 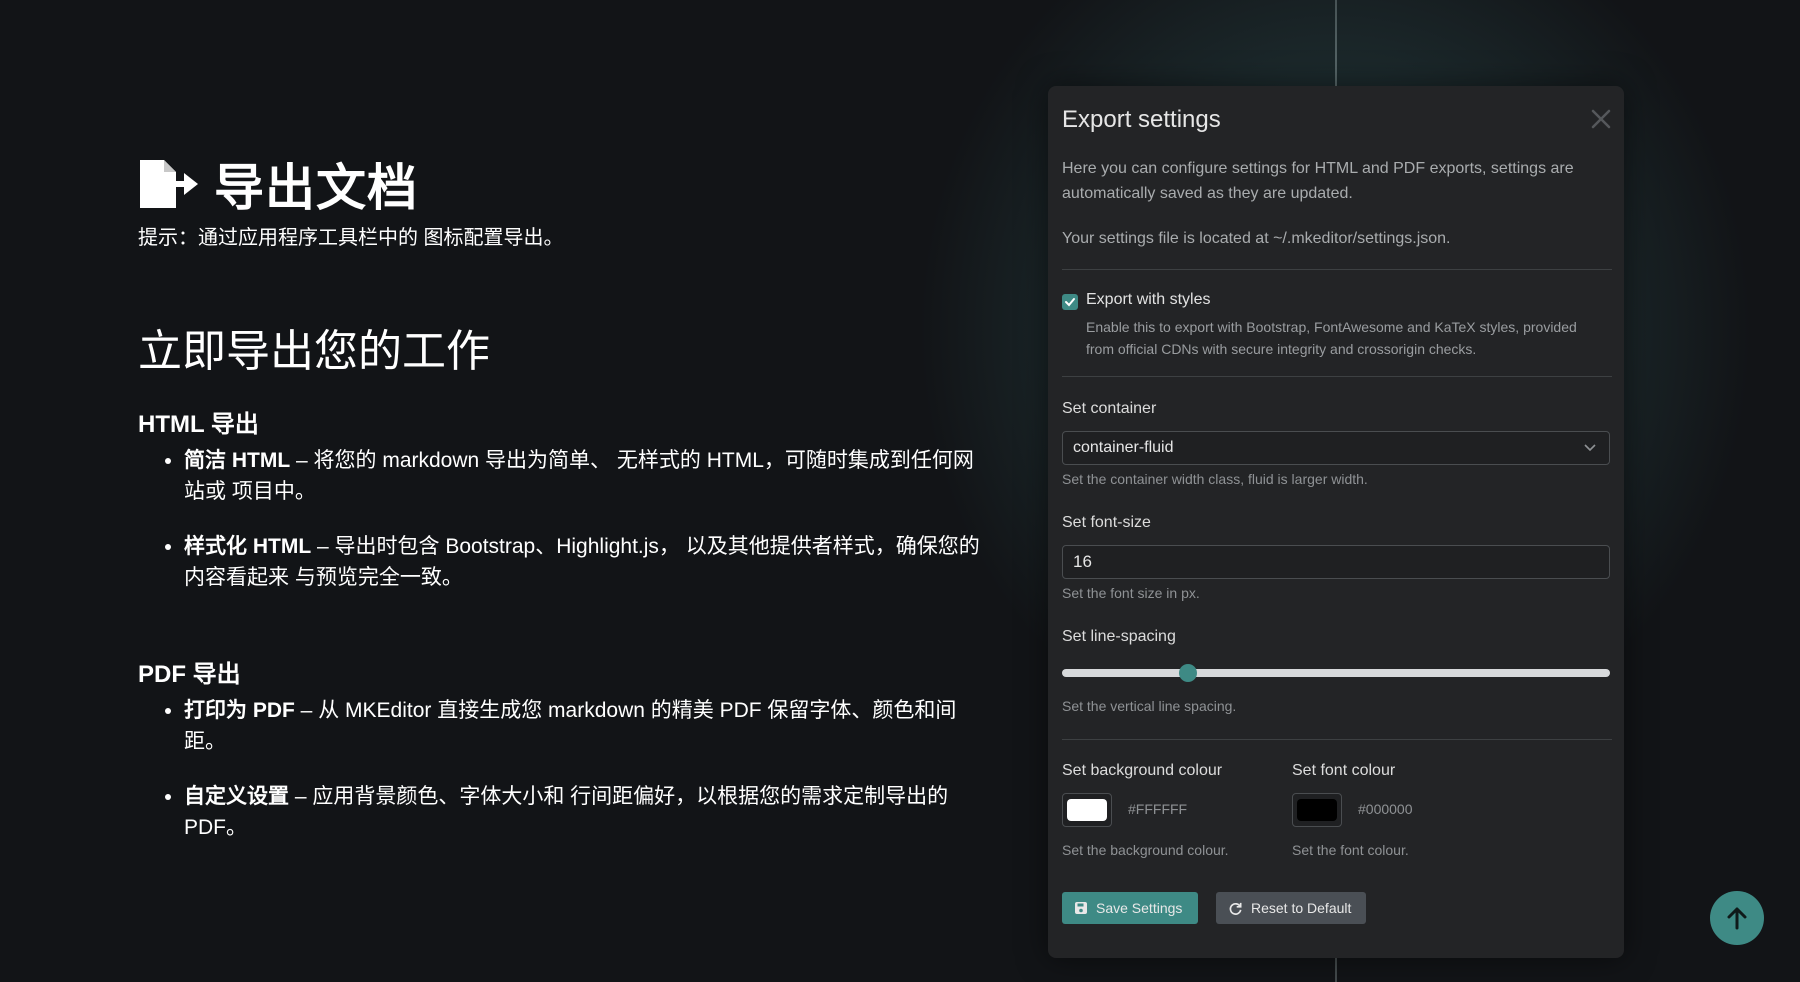 What do you see at coordinates (1131, 593) in the screenshot?
I see `font-size-help: Set the font size in px.` at bounding box center [1131, 593].